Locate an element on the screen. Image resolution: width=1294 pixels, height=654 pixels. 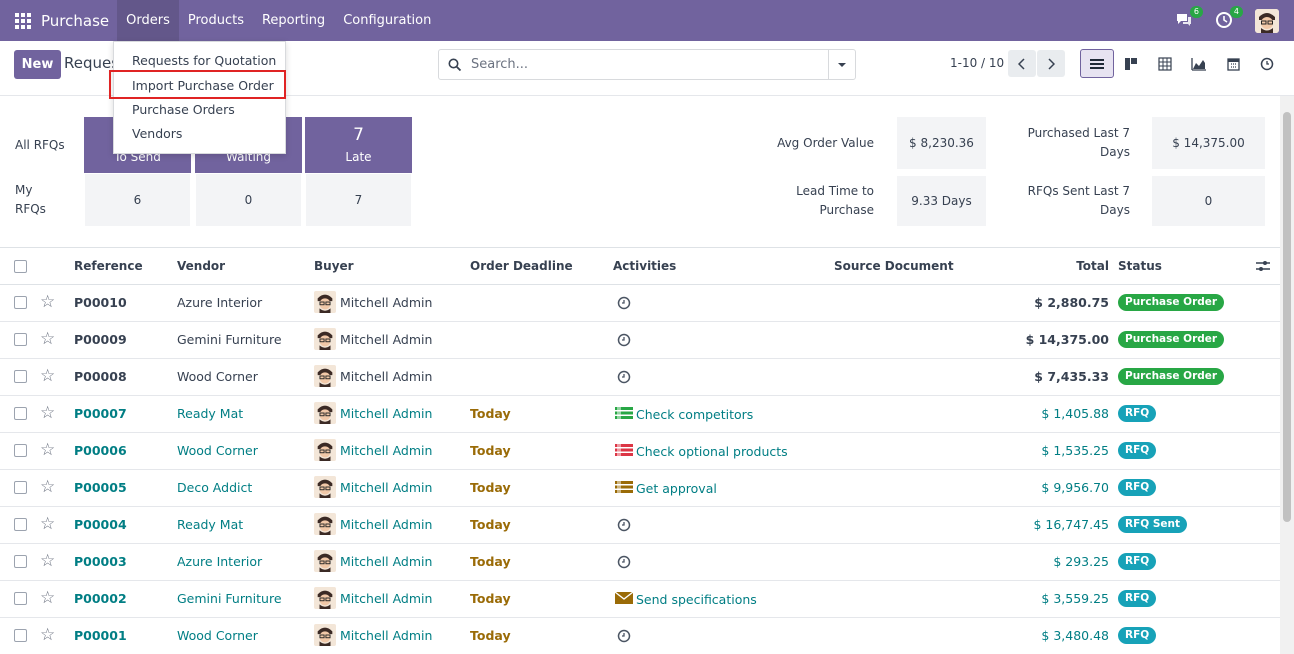
row-reference: P00005 is located at coordinates (100, 487).